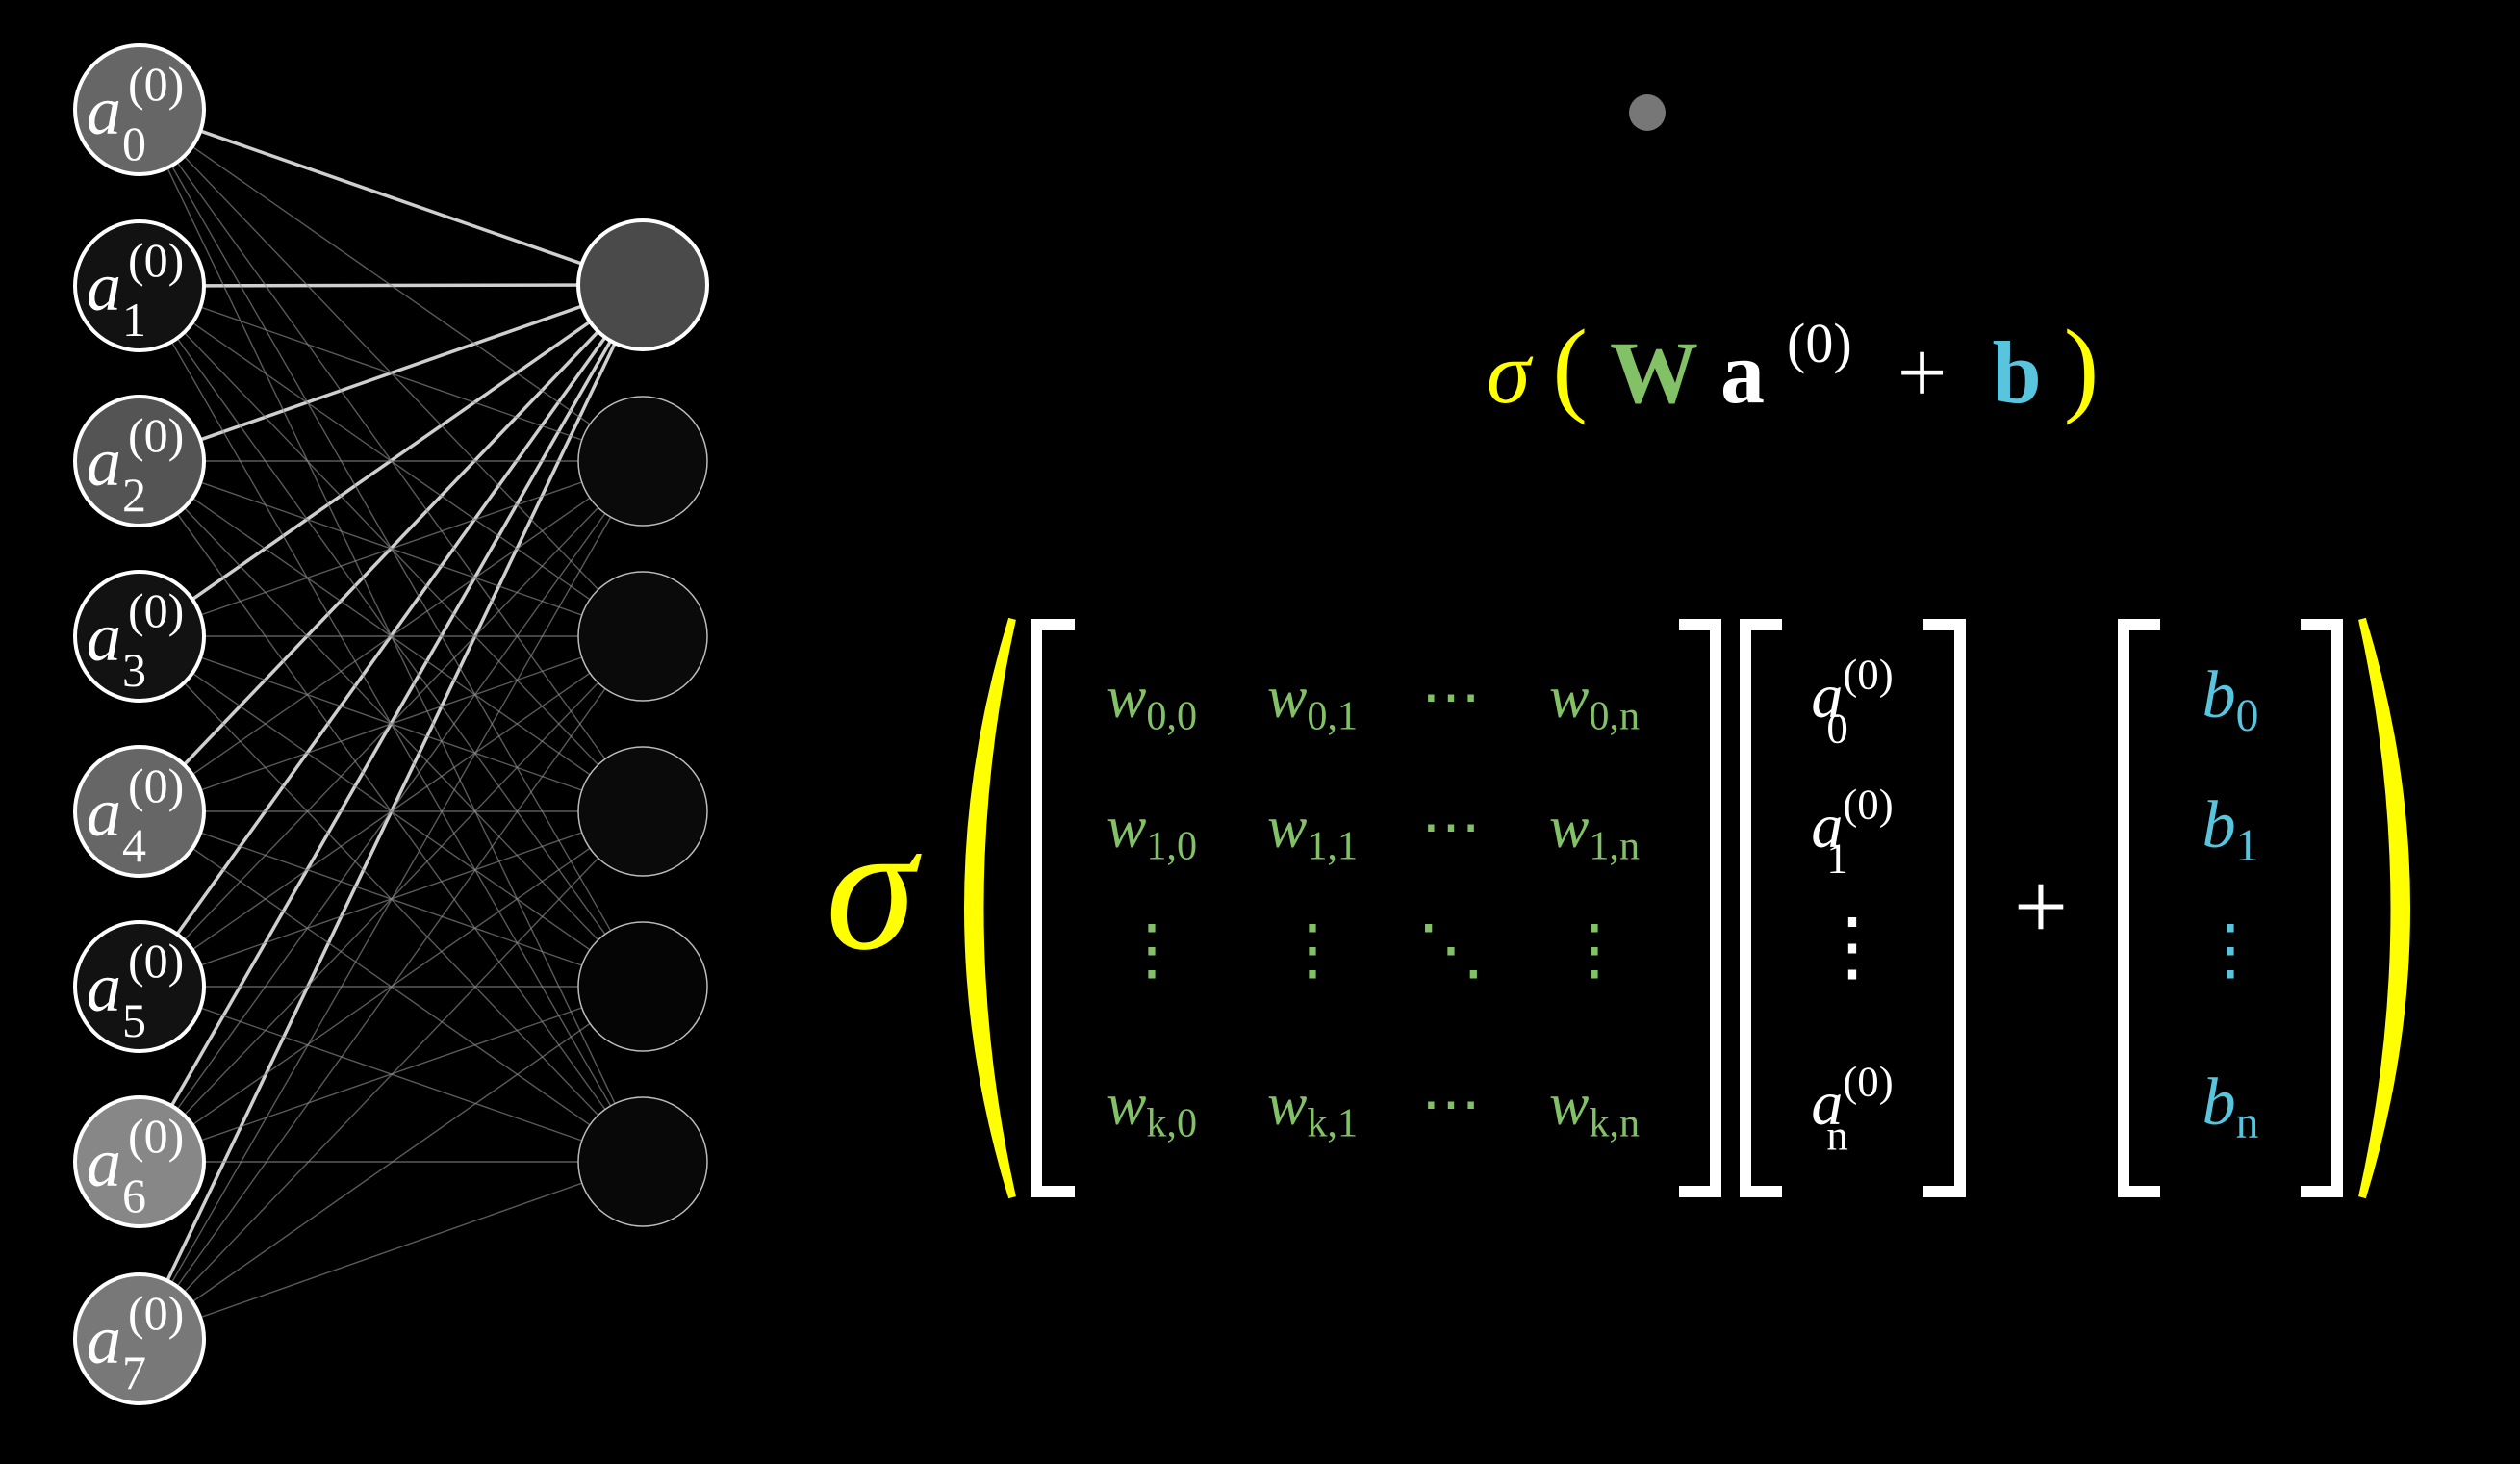 The width and height of the screenshot is (2520, 1464). Describe the element at coordinates (1922, 372) in the screenshot. I see `compact-plus: +` at that location.